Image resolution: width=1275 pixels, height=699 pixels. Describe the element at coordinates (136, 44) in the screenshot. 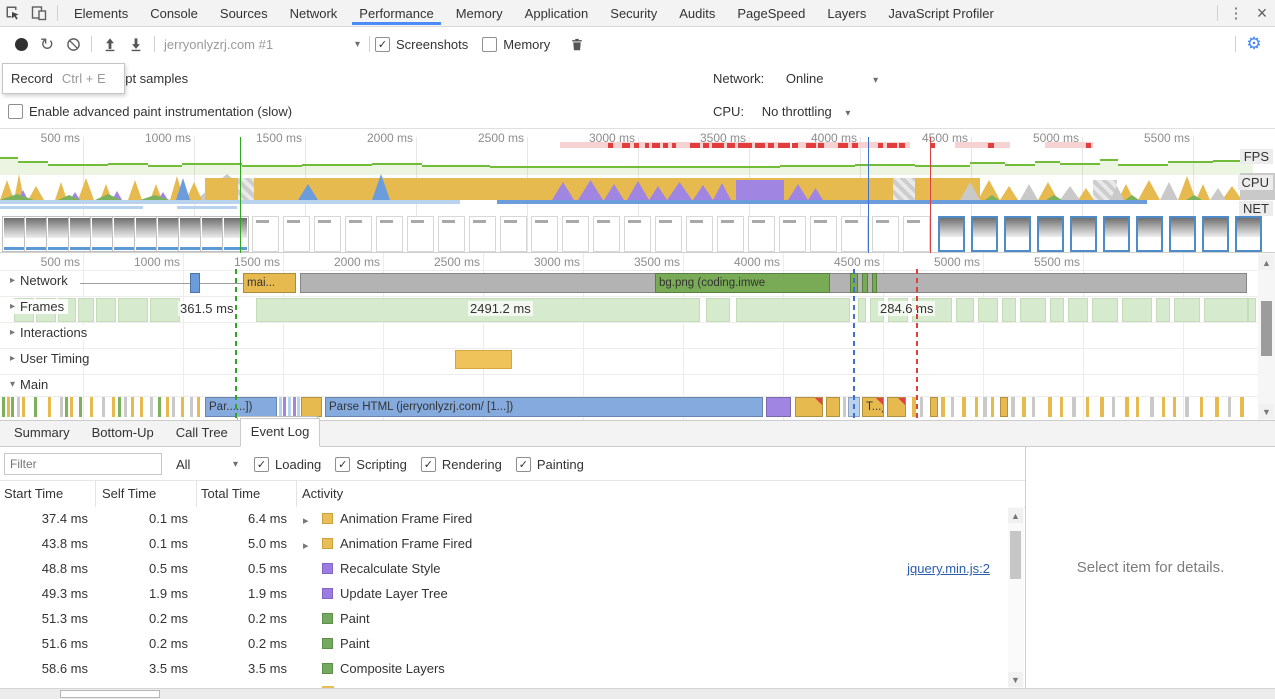

I see `save-profile-icon` at that location.